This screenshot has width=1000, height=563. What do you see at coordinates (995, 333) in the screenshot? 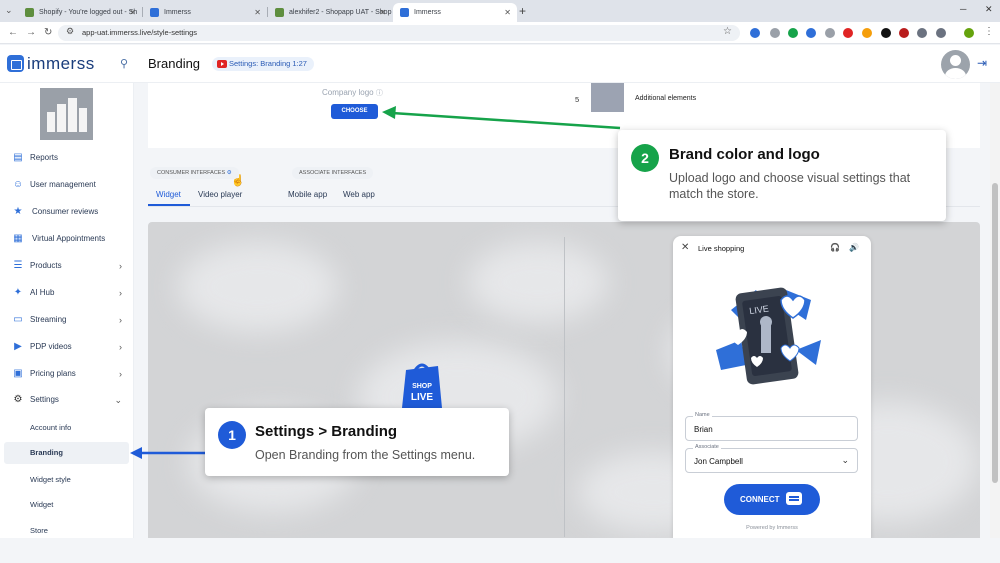
I see `scrollbar-thumb` at bounding box center [995, 333].